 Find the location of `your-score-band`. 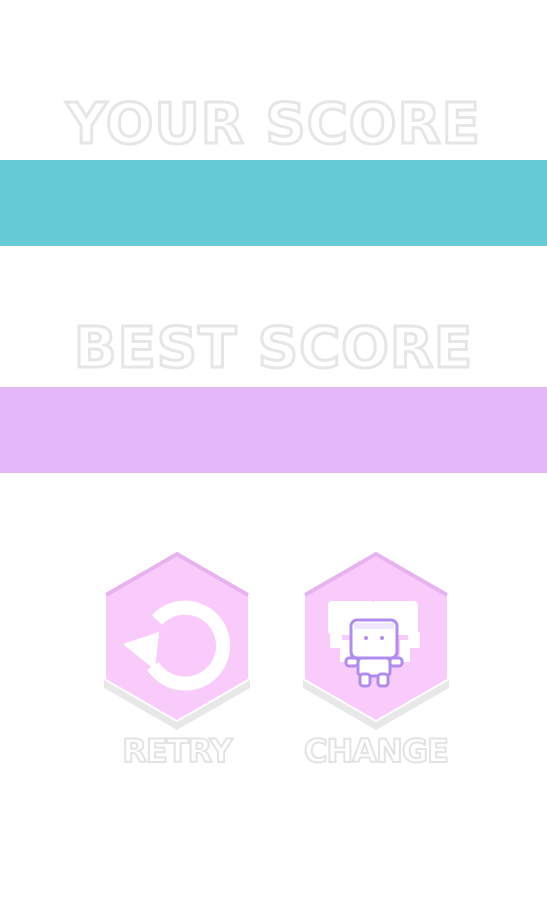

your-score-band is located at coordinates (273, 203).